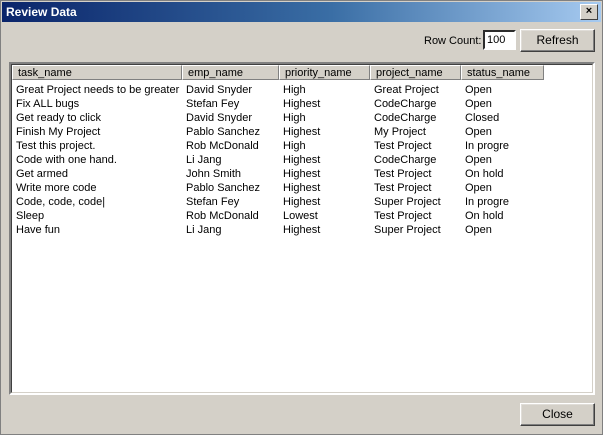 This screenshot has width=603, height=435. What do you see at coordinates (97, 90) in the screenshot?
I see `table-cell: Great Project needs to be greater` at bounding box center [97, 90].